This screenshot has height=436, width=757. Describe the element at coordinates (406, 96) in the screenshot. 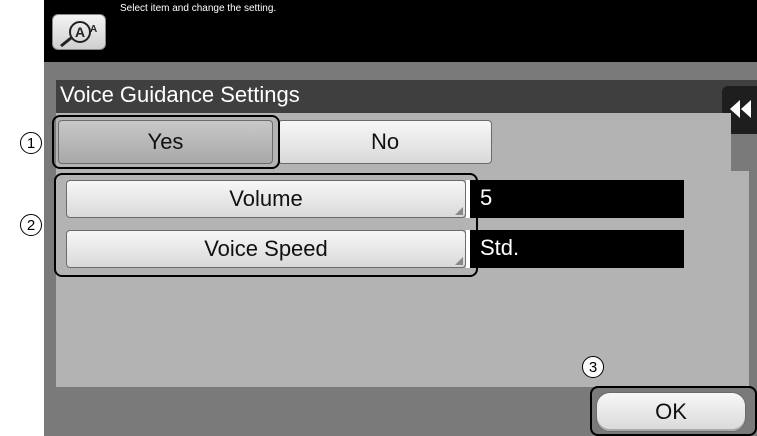

I see `panel-title-bar: Voice Guidance Settings` at that location.